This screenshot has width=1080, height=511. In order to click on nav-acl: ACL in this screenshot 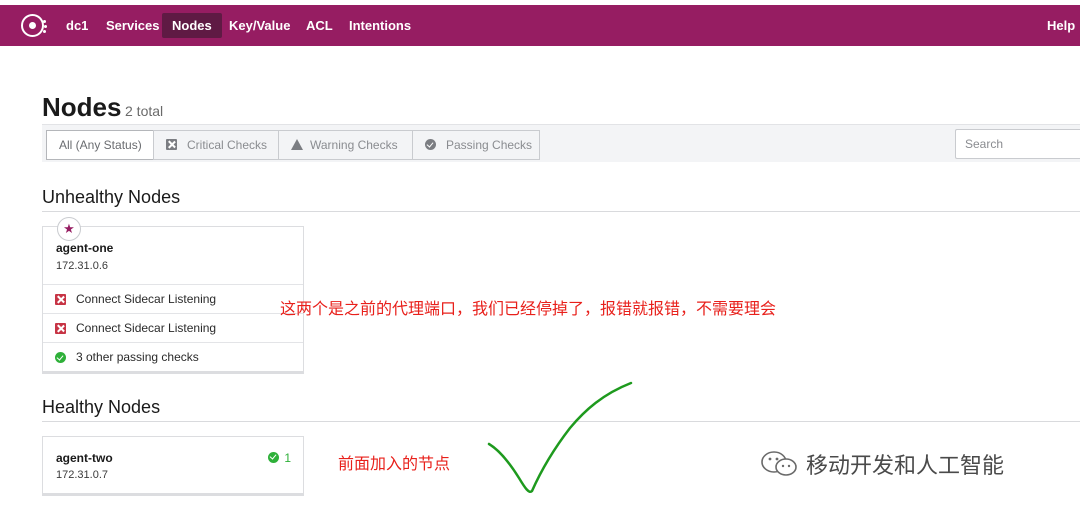, I will do `click(319, 25)`.